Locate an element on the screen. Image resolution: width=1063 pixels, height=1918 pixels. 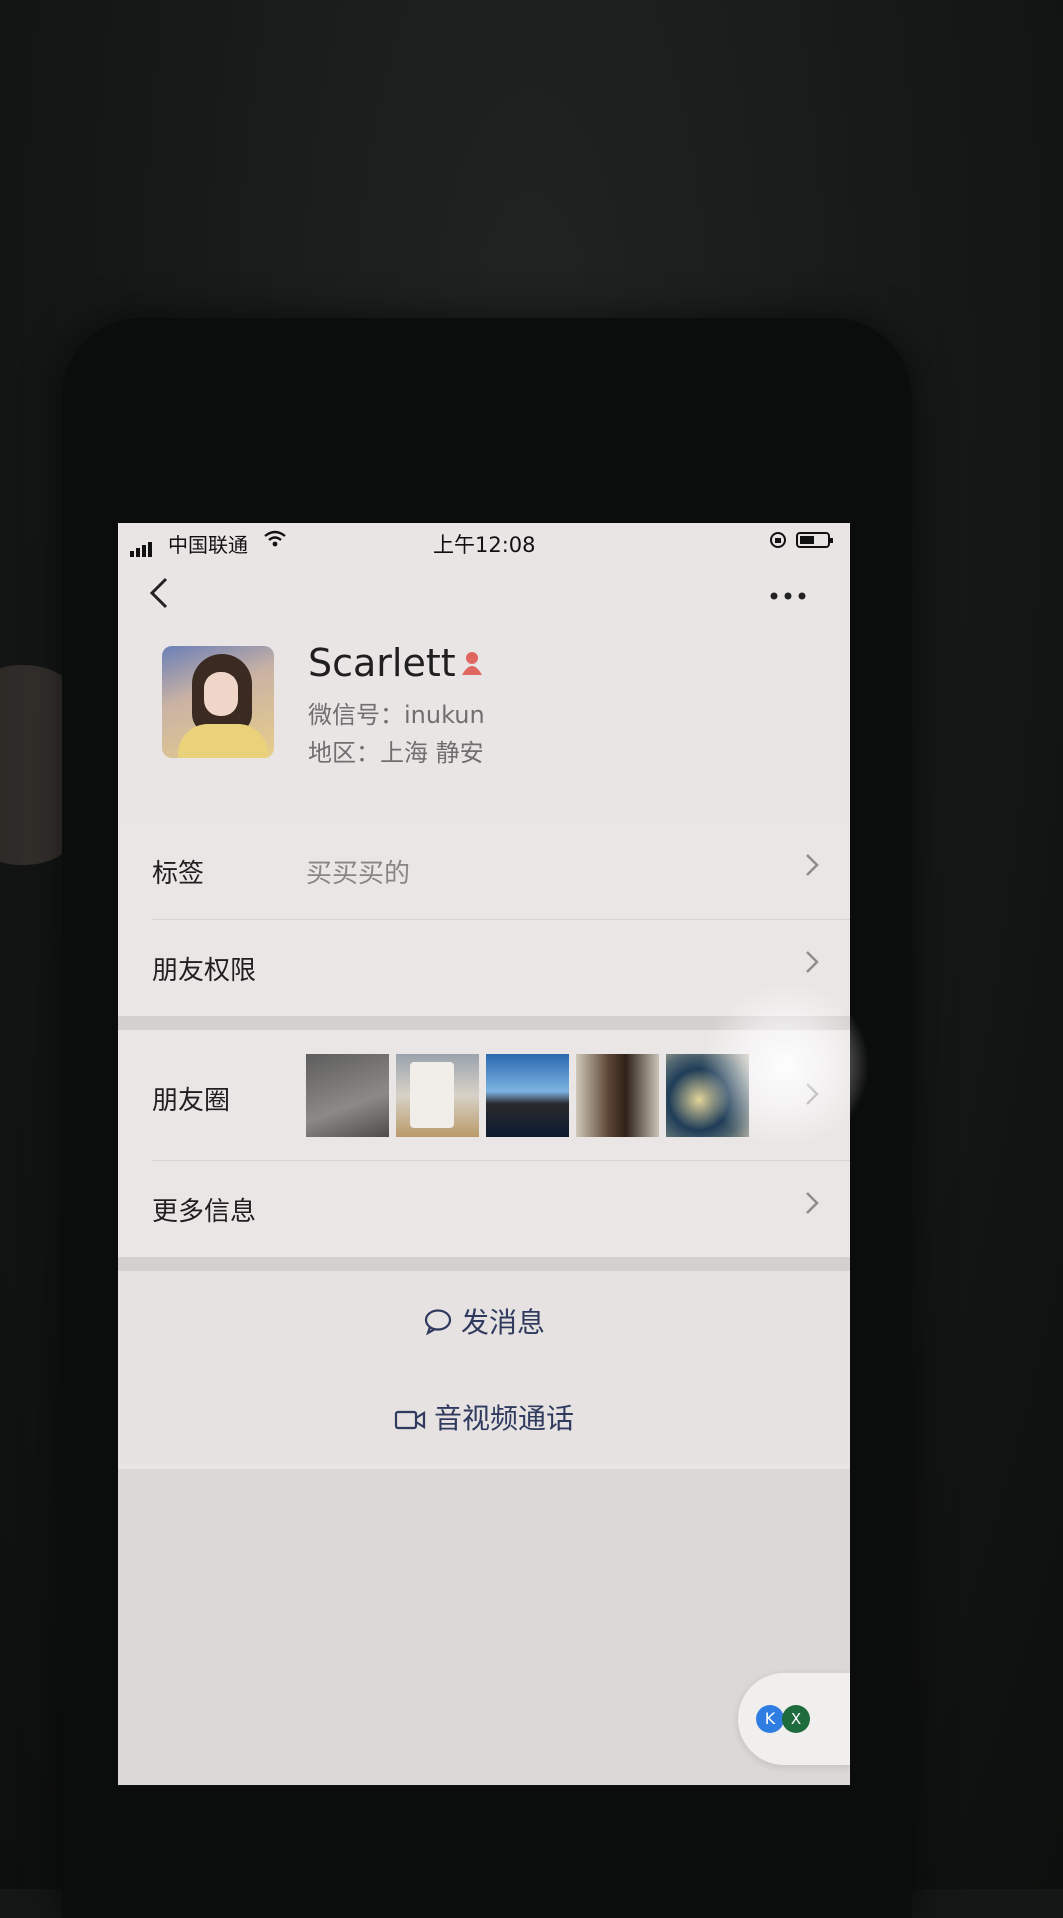
rotation-lock-icon is located at coordinates (778, 542).